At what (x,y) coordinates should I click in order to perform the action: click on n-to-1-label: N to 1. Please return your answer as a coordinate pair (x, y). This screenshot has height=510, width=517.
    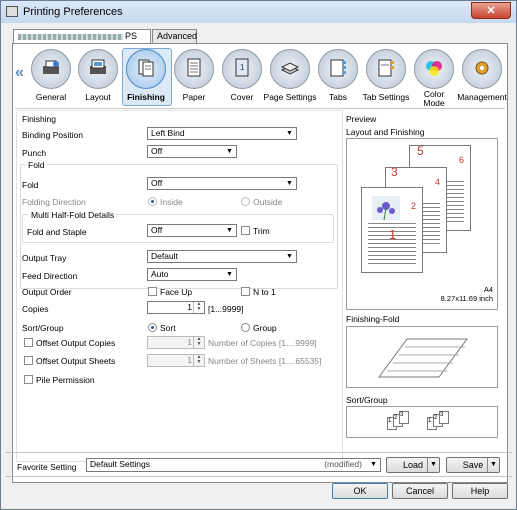
    Looking at the image, I should click on (264, 292).